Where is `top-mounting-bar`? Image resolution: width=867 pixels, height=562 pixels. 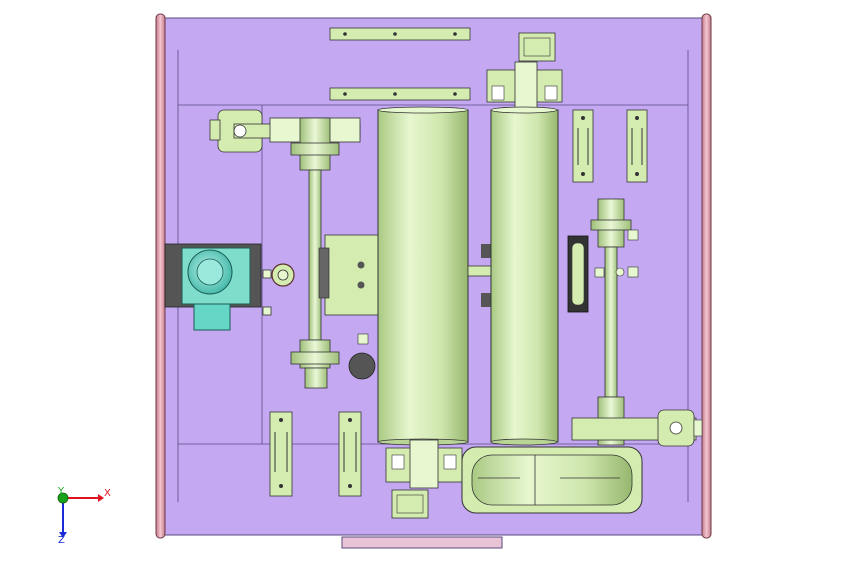 top-mounting-bar is located at coordinates (400, 34).